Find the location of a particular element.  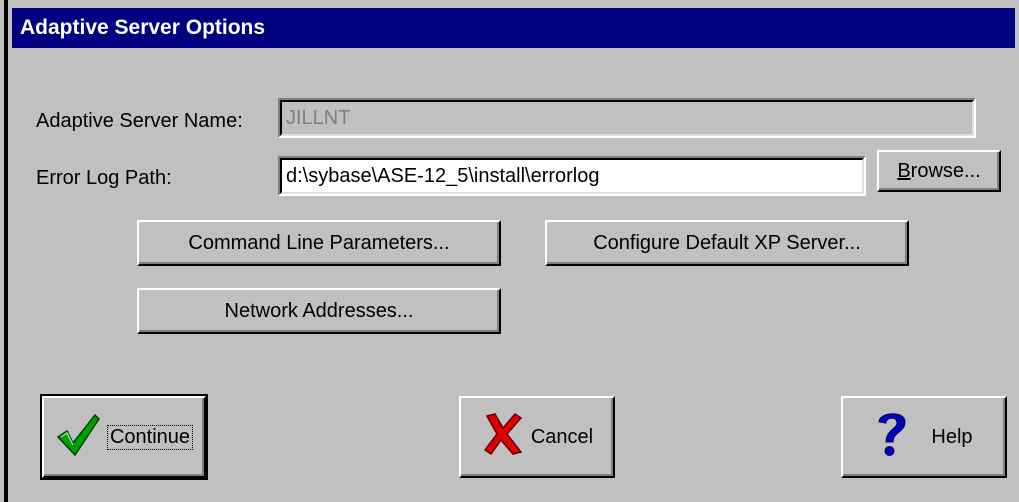

cancel-button: Cancel is located at coordinates (537, 437).